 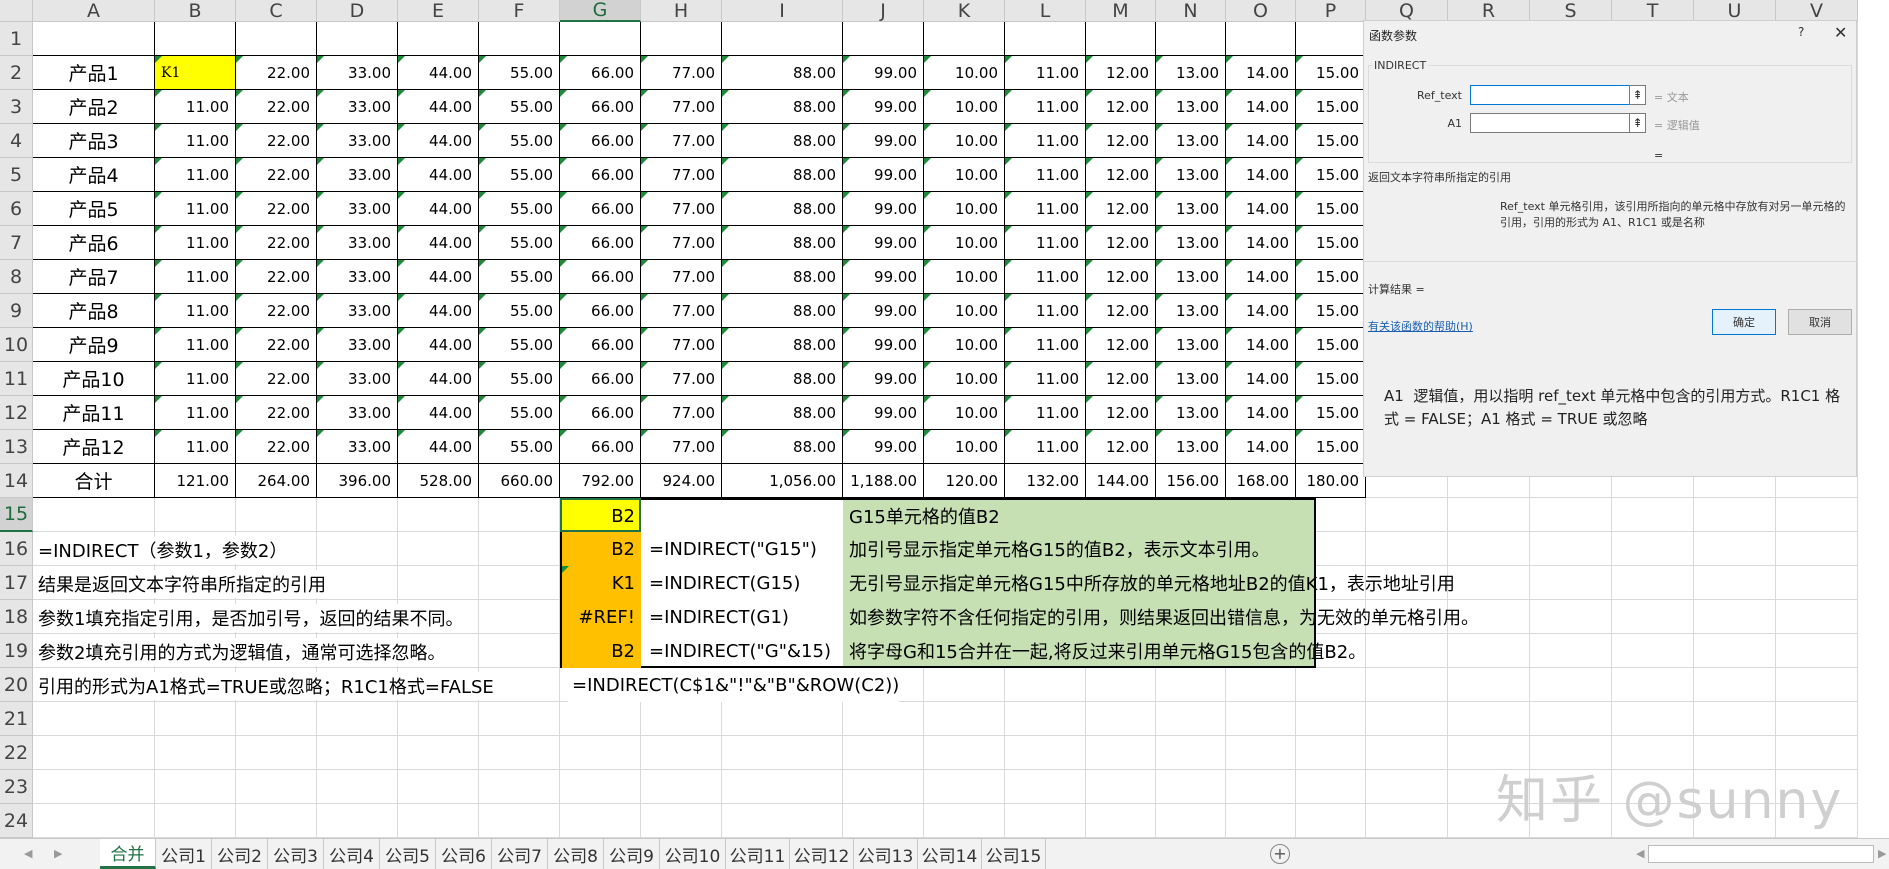 I want to click on column-header-i: I, so click(x=782, y=11).